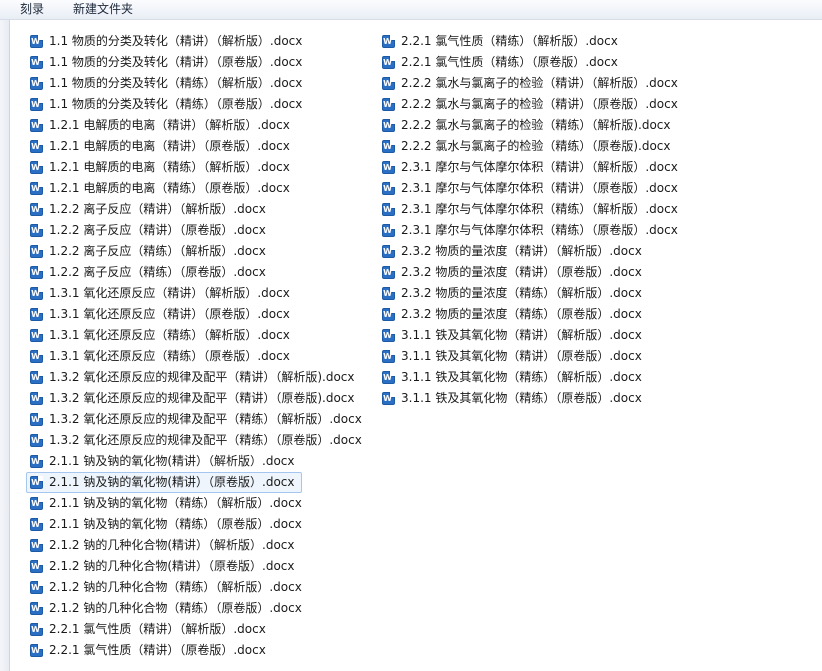 Image resolution: width=822 pixels, height=671 pixels. What do you see at coordinates (161, 125) in the screenshot?
I see `file-item: W 1.2.1 电解质的电离（精讲）（解析版）.docx` at bounding box center [161, 125].